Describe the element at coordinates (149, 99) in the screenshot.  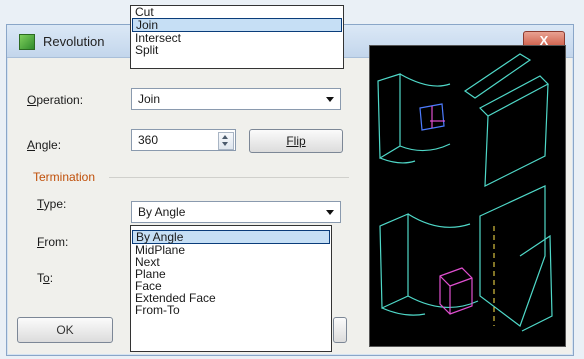
I see `operation-value: Join` at that location.